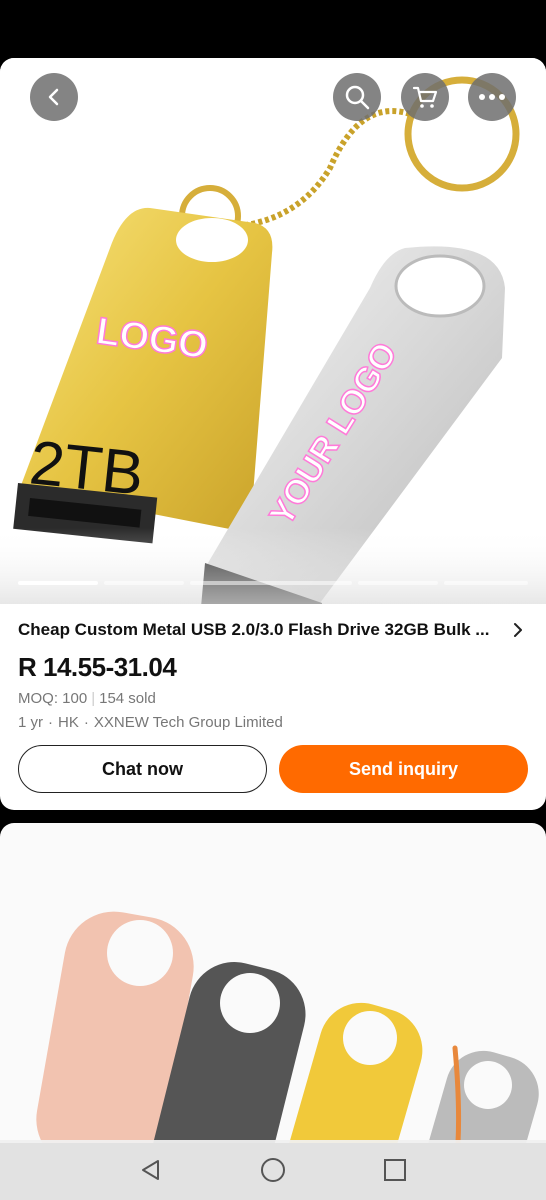  I want to click on search-icon, so click(357, 97).